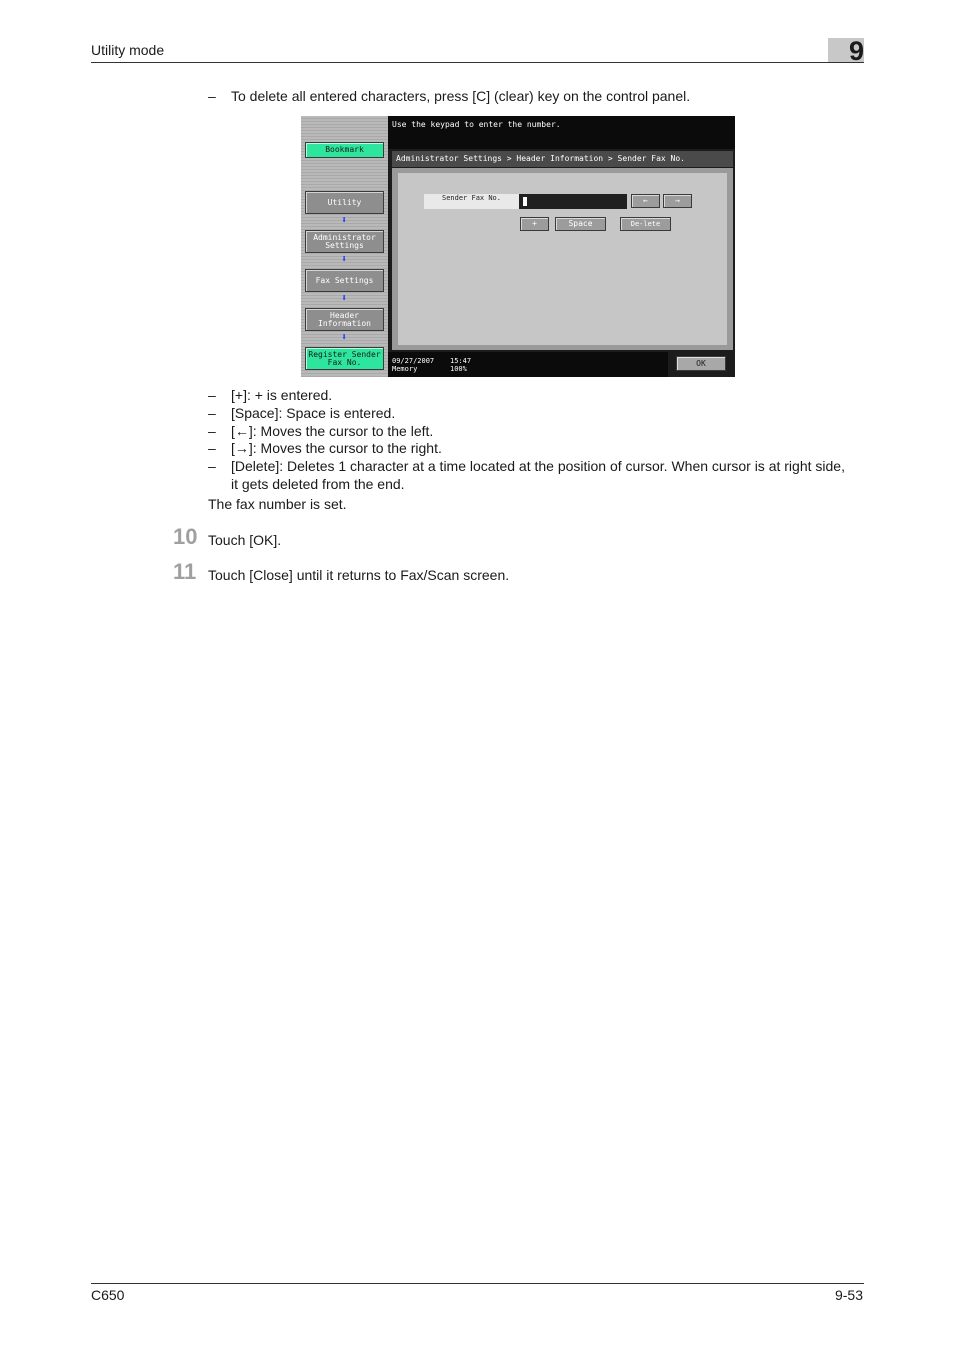 The height and width of the screenshot is (1350, 954). What do you see at coordinates (477, 62) in the screenshot?
I see `header-divider` at bounding box center [477, 62].